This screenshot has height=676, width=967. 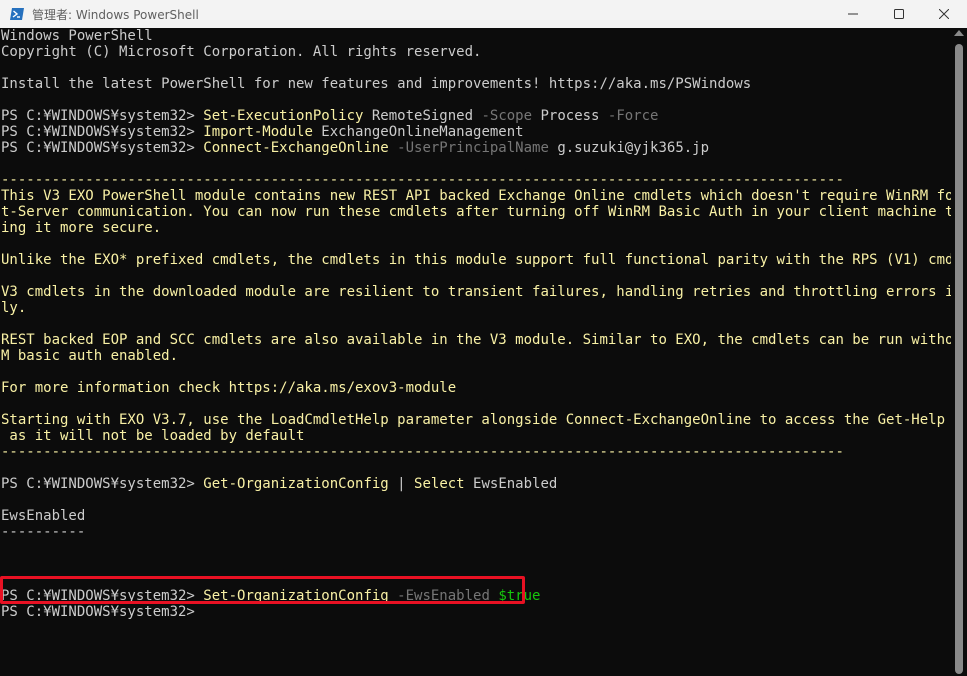 I want to click on scroll-up-icon, so click(x=959, y=33).